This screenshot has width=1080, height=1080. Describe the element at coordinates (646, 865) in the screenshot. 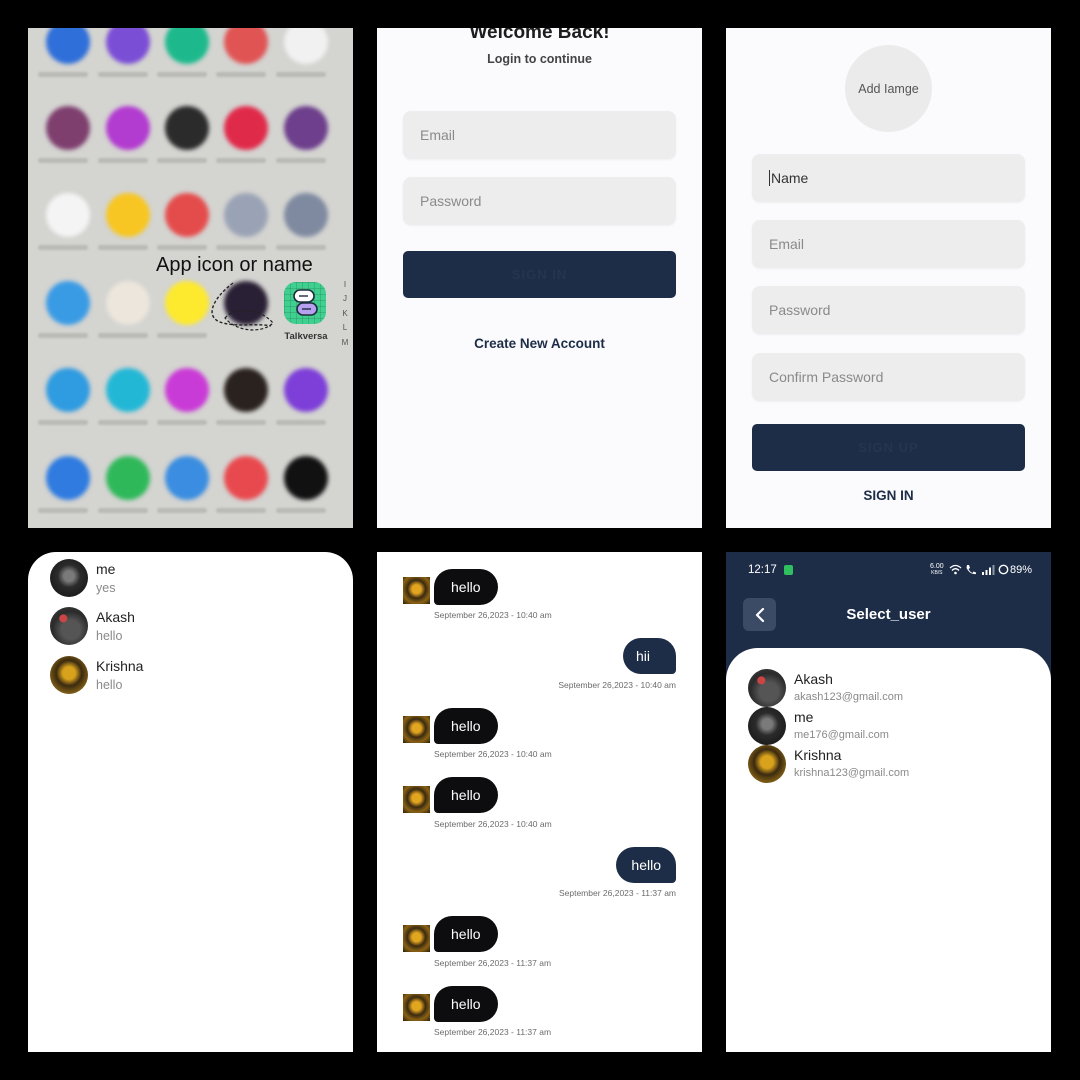

I see `message-bubble-outgoing: hello` at that location.